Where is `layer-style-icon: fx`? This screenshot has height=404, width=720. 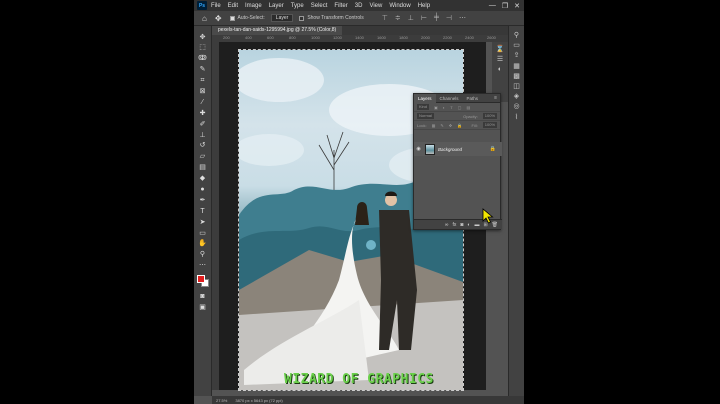 layer-style-icon: fx is located at coordinates (454, 225).